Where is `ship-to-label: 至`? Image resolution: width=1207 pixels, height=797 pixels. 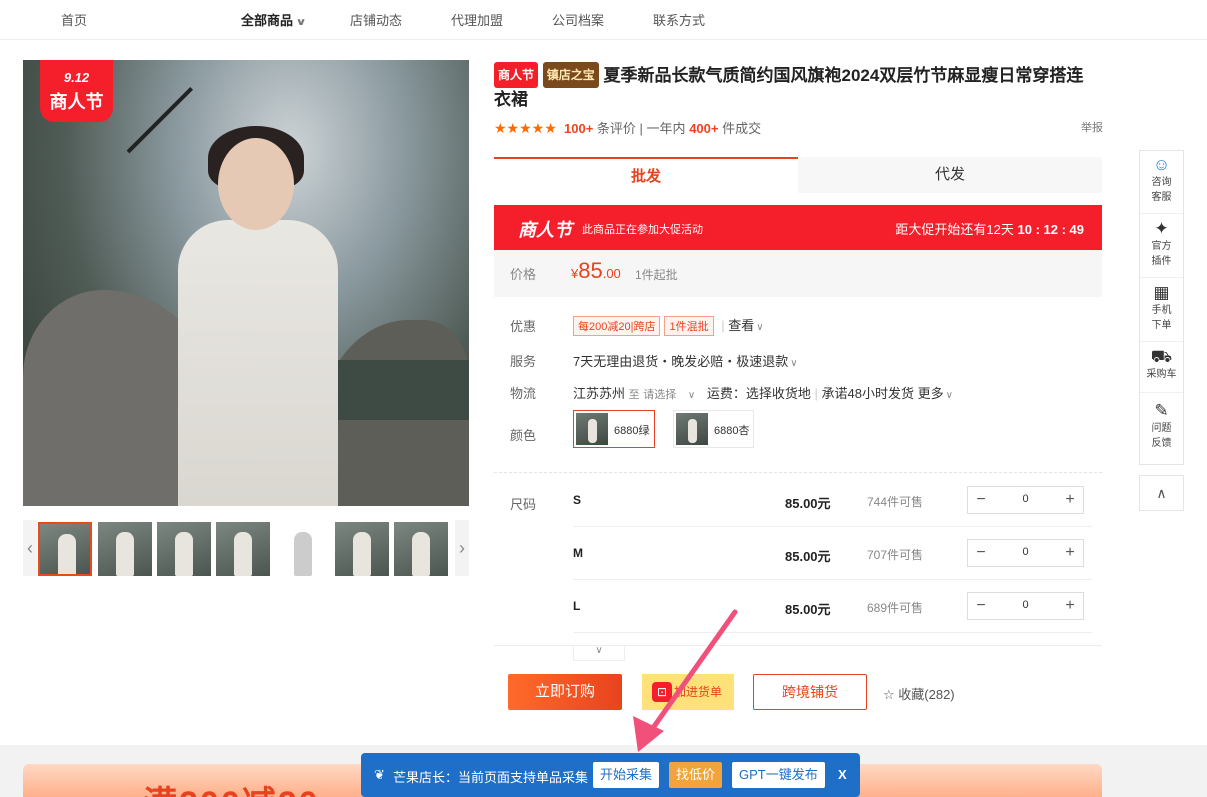 ship-to-label: 至 is located at coordinates (634, 395).